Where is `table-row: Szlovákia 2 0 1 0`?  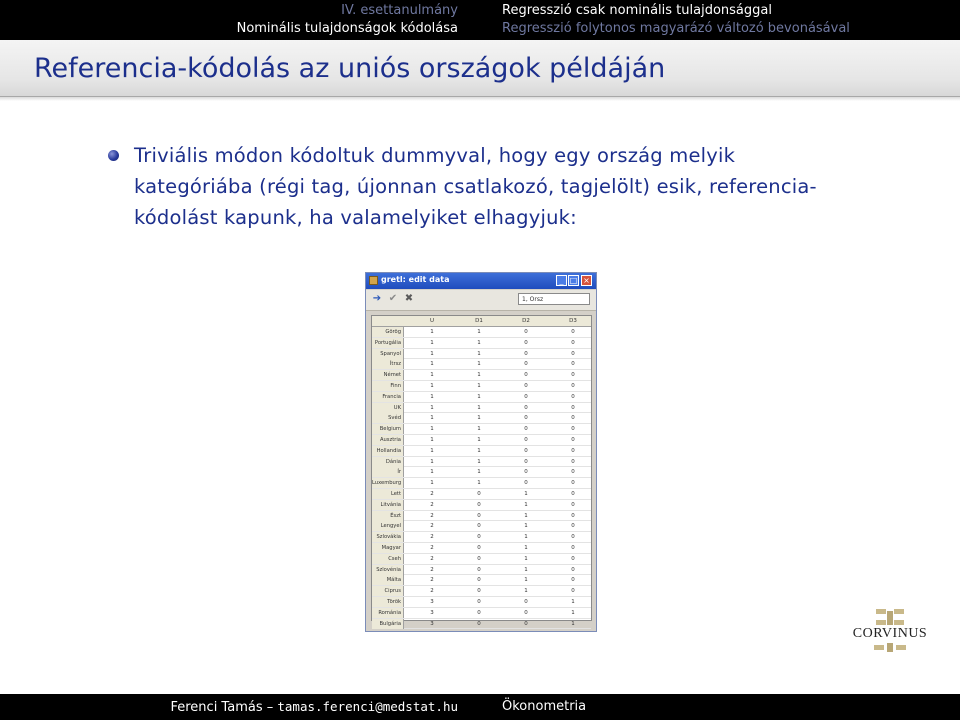 table-row: Szlovákia 2 0 1 0 is located at coordinates (481, 537).